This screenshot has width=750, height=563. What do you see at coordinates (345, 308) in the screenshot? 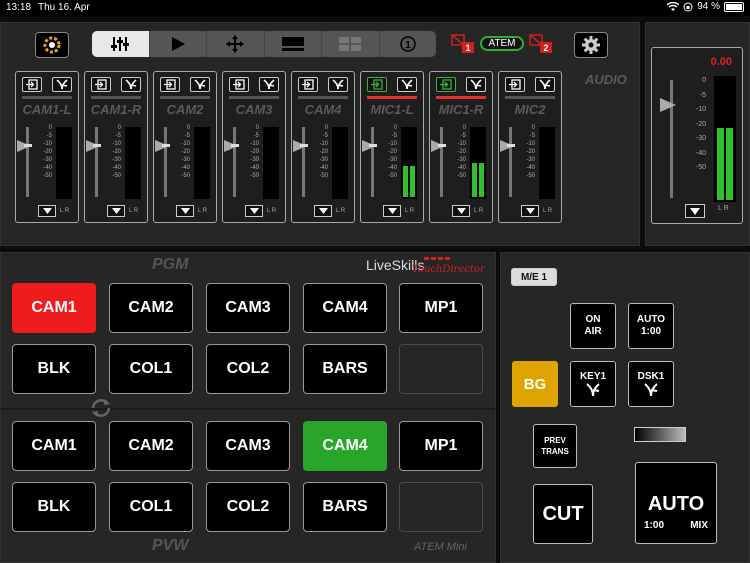
I see `pgm-source-button: CAM4` at bounding box center [345, 308].